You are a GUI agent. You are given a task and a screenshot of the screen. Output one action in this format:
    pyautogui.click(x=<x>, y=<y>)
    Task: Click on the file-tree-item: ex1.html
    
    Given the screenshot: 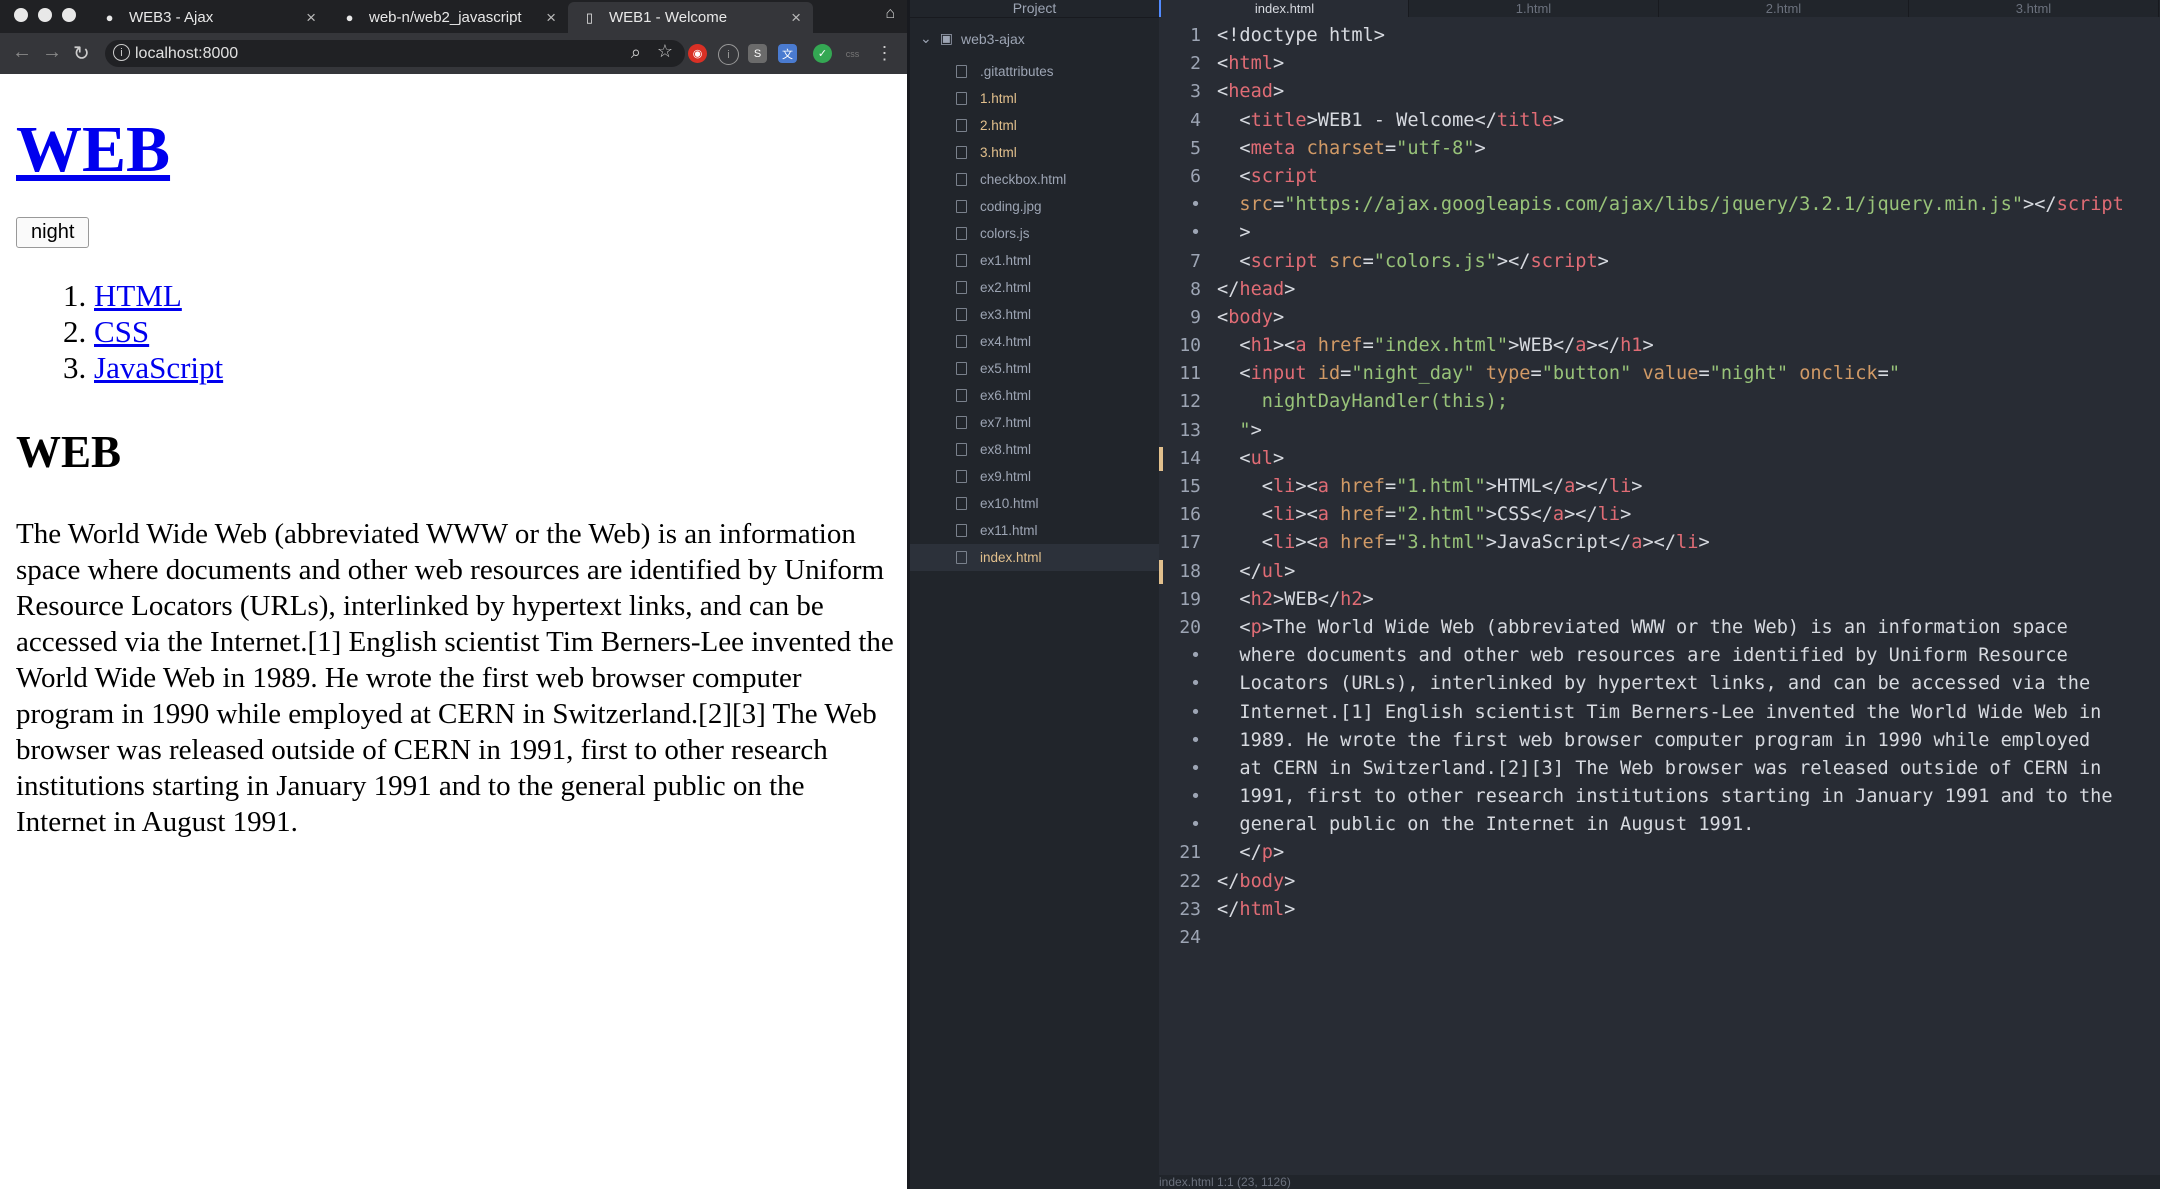 What is the action you would take?
    pyautogui.click(x=1034, y=260)
    